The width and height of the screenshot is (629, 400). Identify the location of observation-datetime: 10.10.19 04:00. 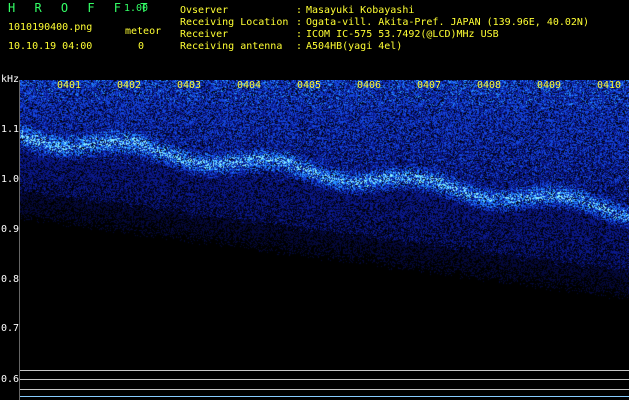
(50, 46).